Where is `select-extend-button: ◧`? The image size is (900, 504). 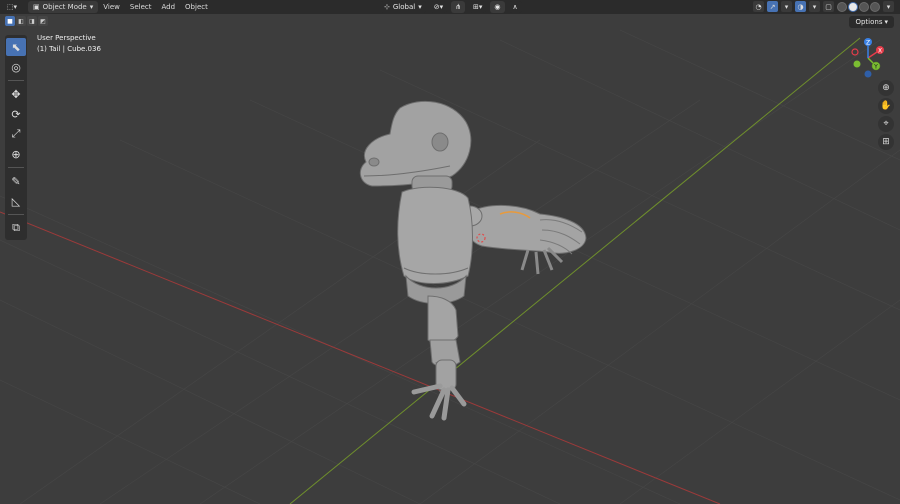
select-extend-button: ◧ is located at coordinates (21, 21).